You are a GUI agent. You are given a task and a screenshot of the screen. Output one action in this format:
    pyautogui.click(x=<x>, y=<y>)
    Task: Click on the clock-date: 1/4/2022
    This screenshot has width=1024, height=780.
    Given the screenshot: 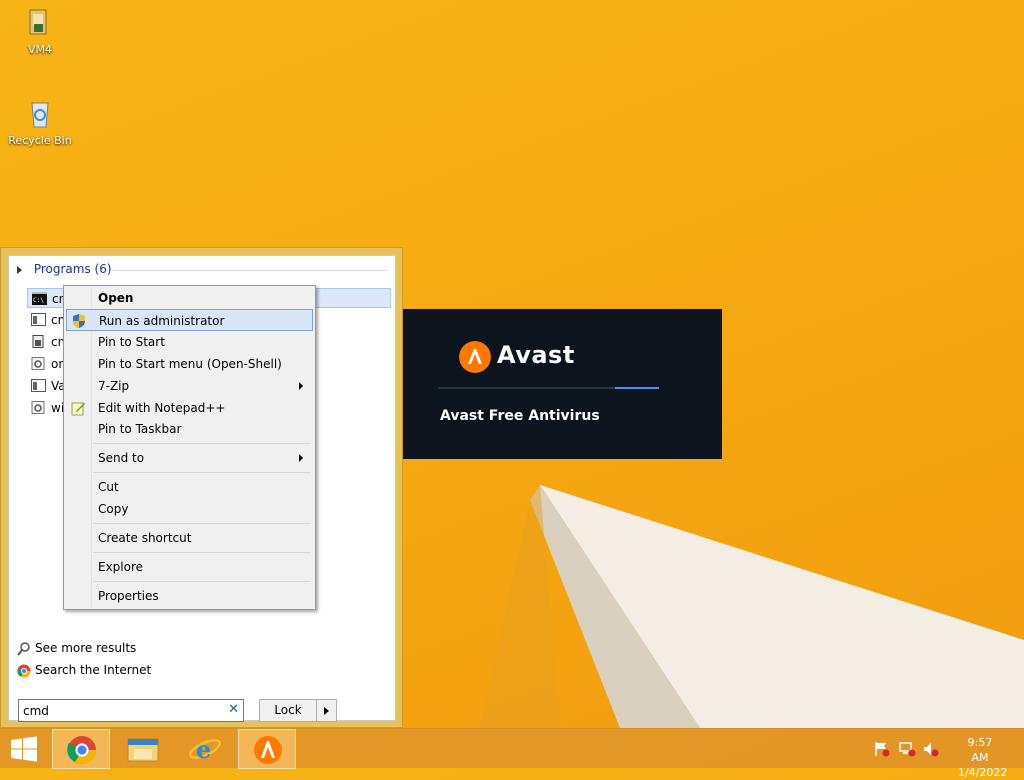 What is the action you would take?
    pyautogui.click(x=983, y=772)
    